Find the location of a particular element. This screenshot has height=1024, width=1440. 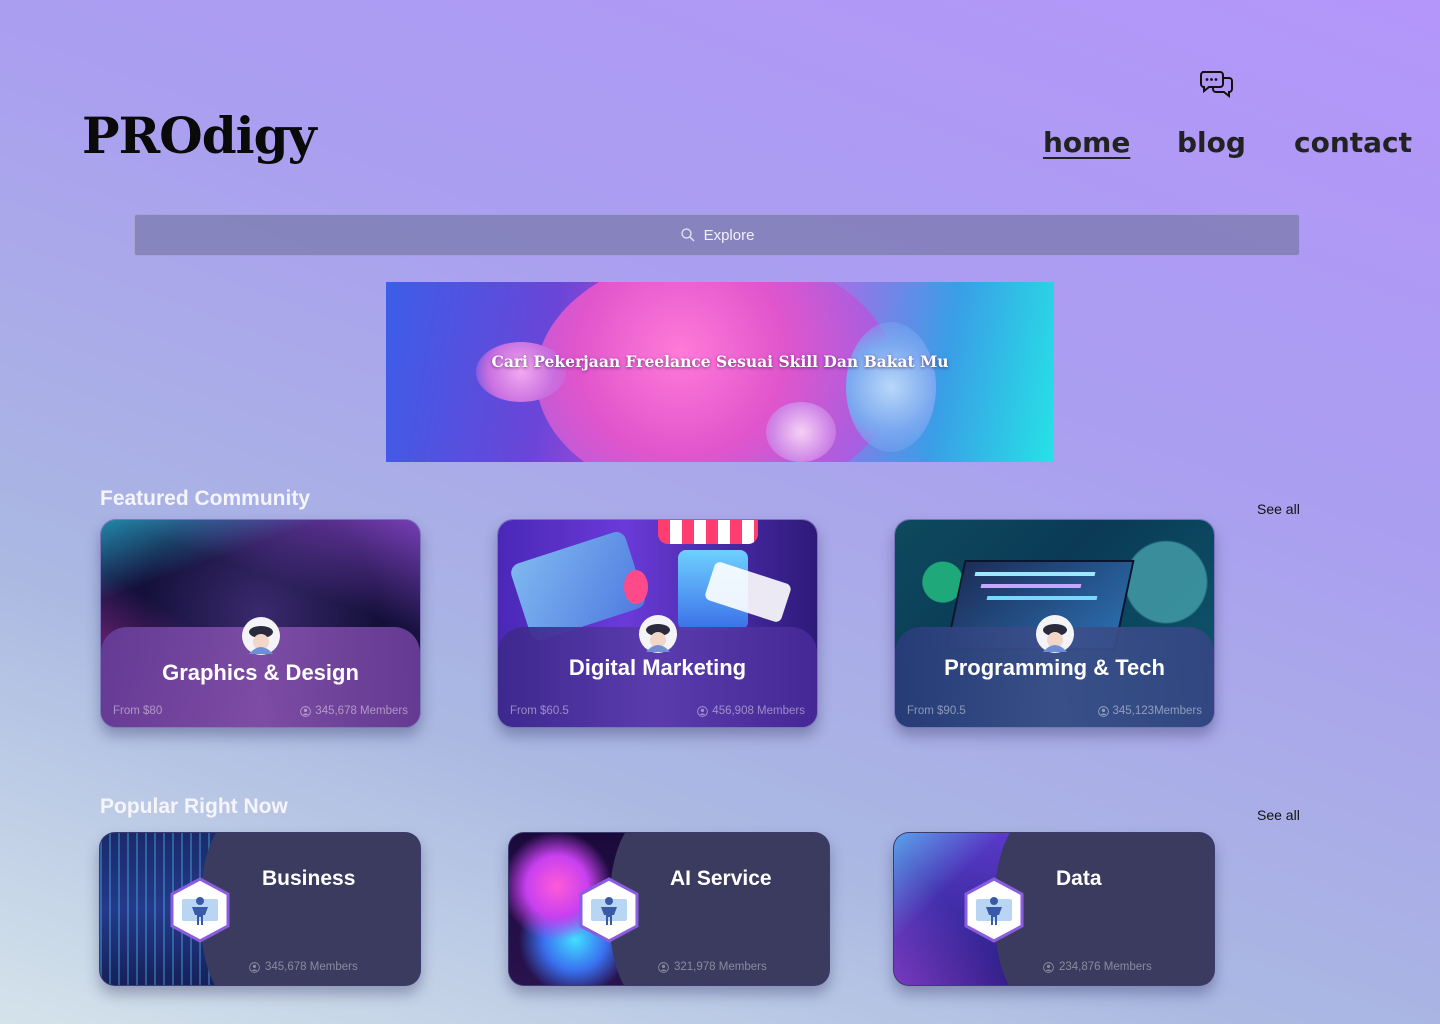

card-title: Business is located at coordinates (309, 878).